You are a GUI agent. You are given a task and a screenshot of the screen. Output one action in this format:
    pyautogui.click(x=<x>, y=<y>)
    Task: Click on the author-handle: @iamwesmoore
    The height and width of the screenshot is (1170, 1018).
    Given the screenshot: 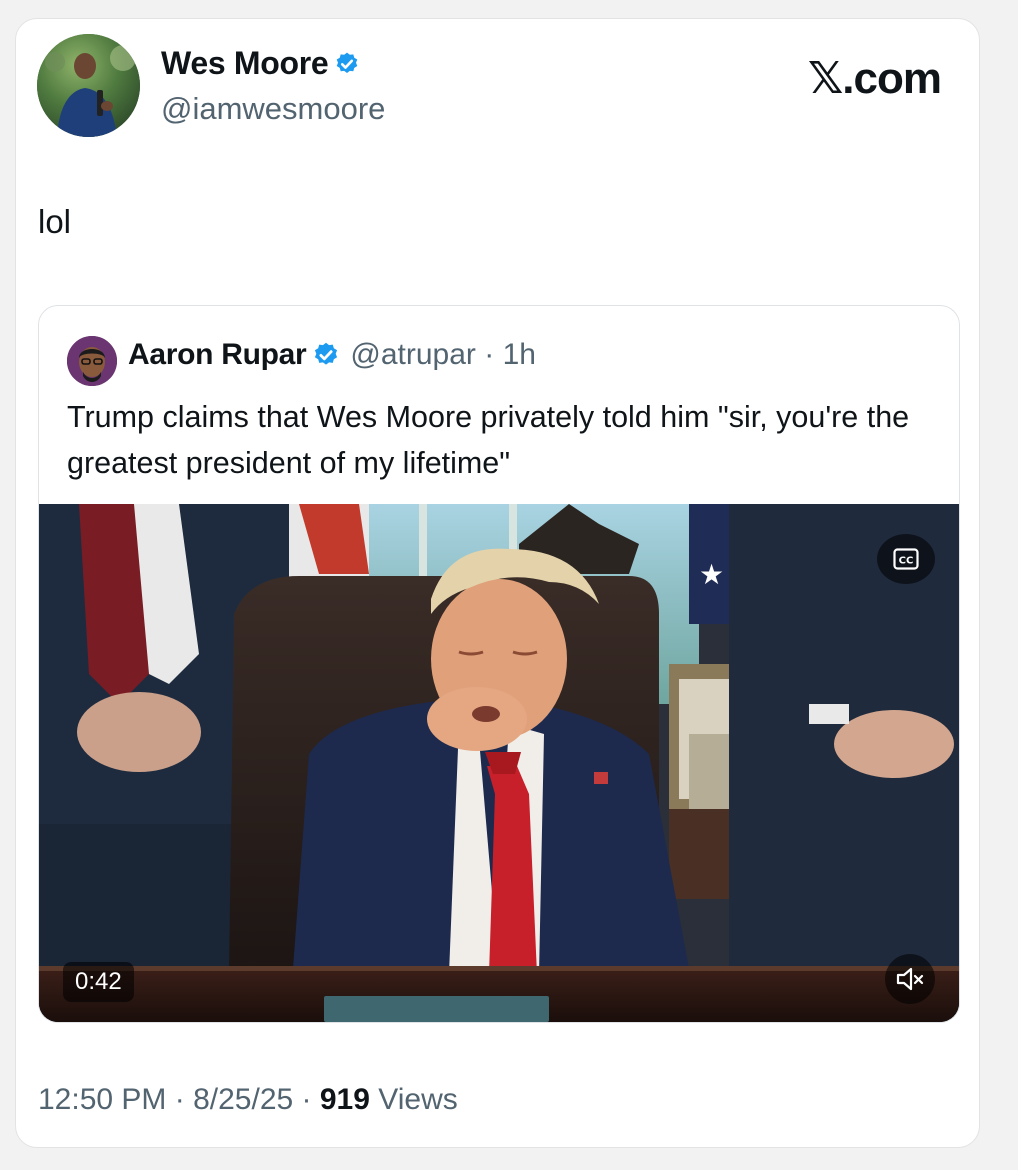 What is the action you would take?
    pyautogui.click(x=273, y=109)
    